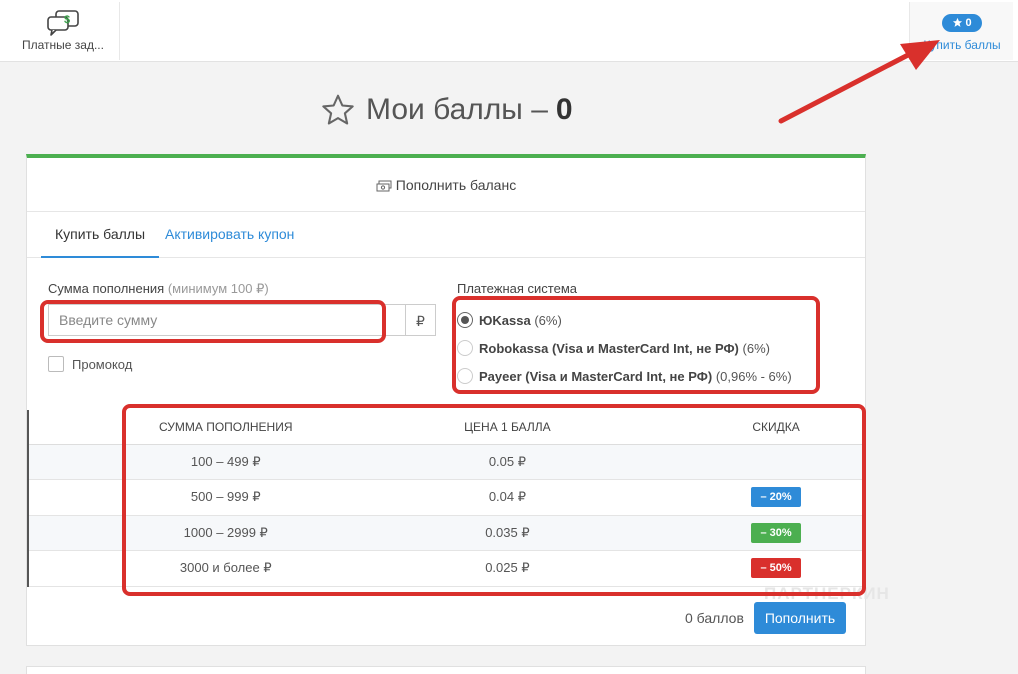 This screenshot has height=674, width=1018. I want to click on arrow-shaft, so click(844, 88).